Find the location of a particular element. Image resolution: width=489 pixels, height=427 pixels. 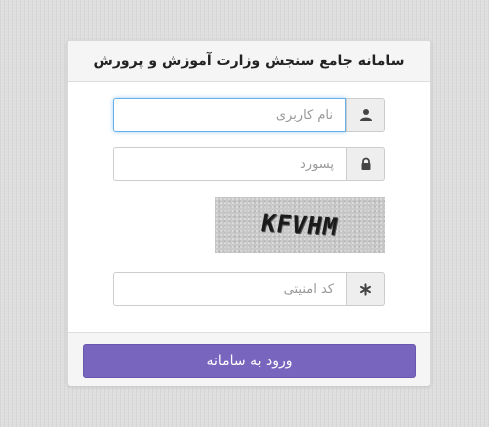

captcha-image: KFVHM is located at coordinates (300, 225).